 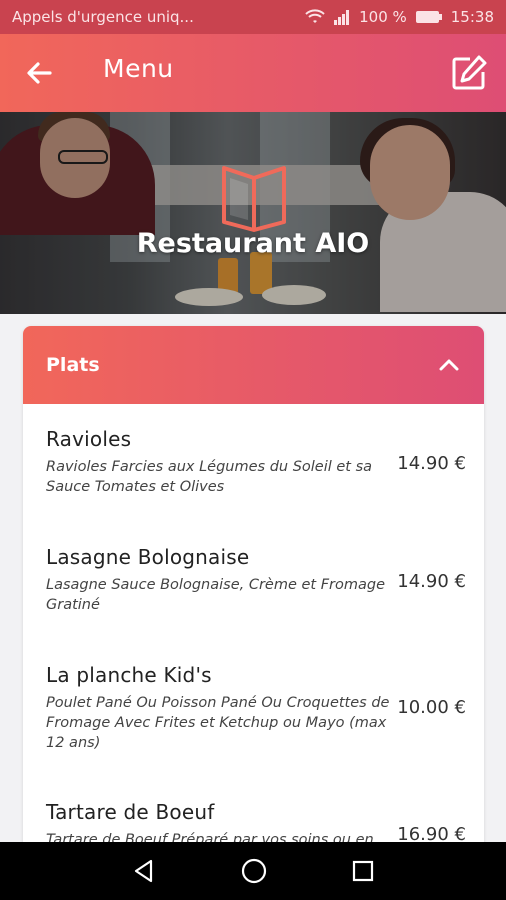 I want to click on battery-percent: 100 %, so click(x=383, y=17).